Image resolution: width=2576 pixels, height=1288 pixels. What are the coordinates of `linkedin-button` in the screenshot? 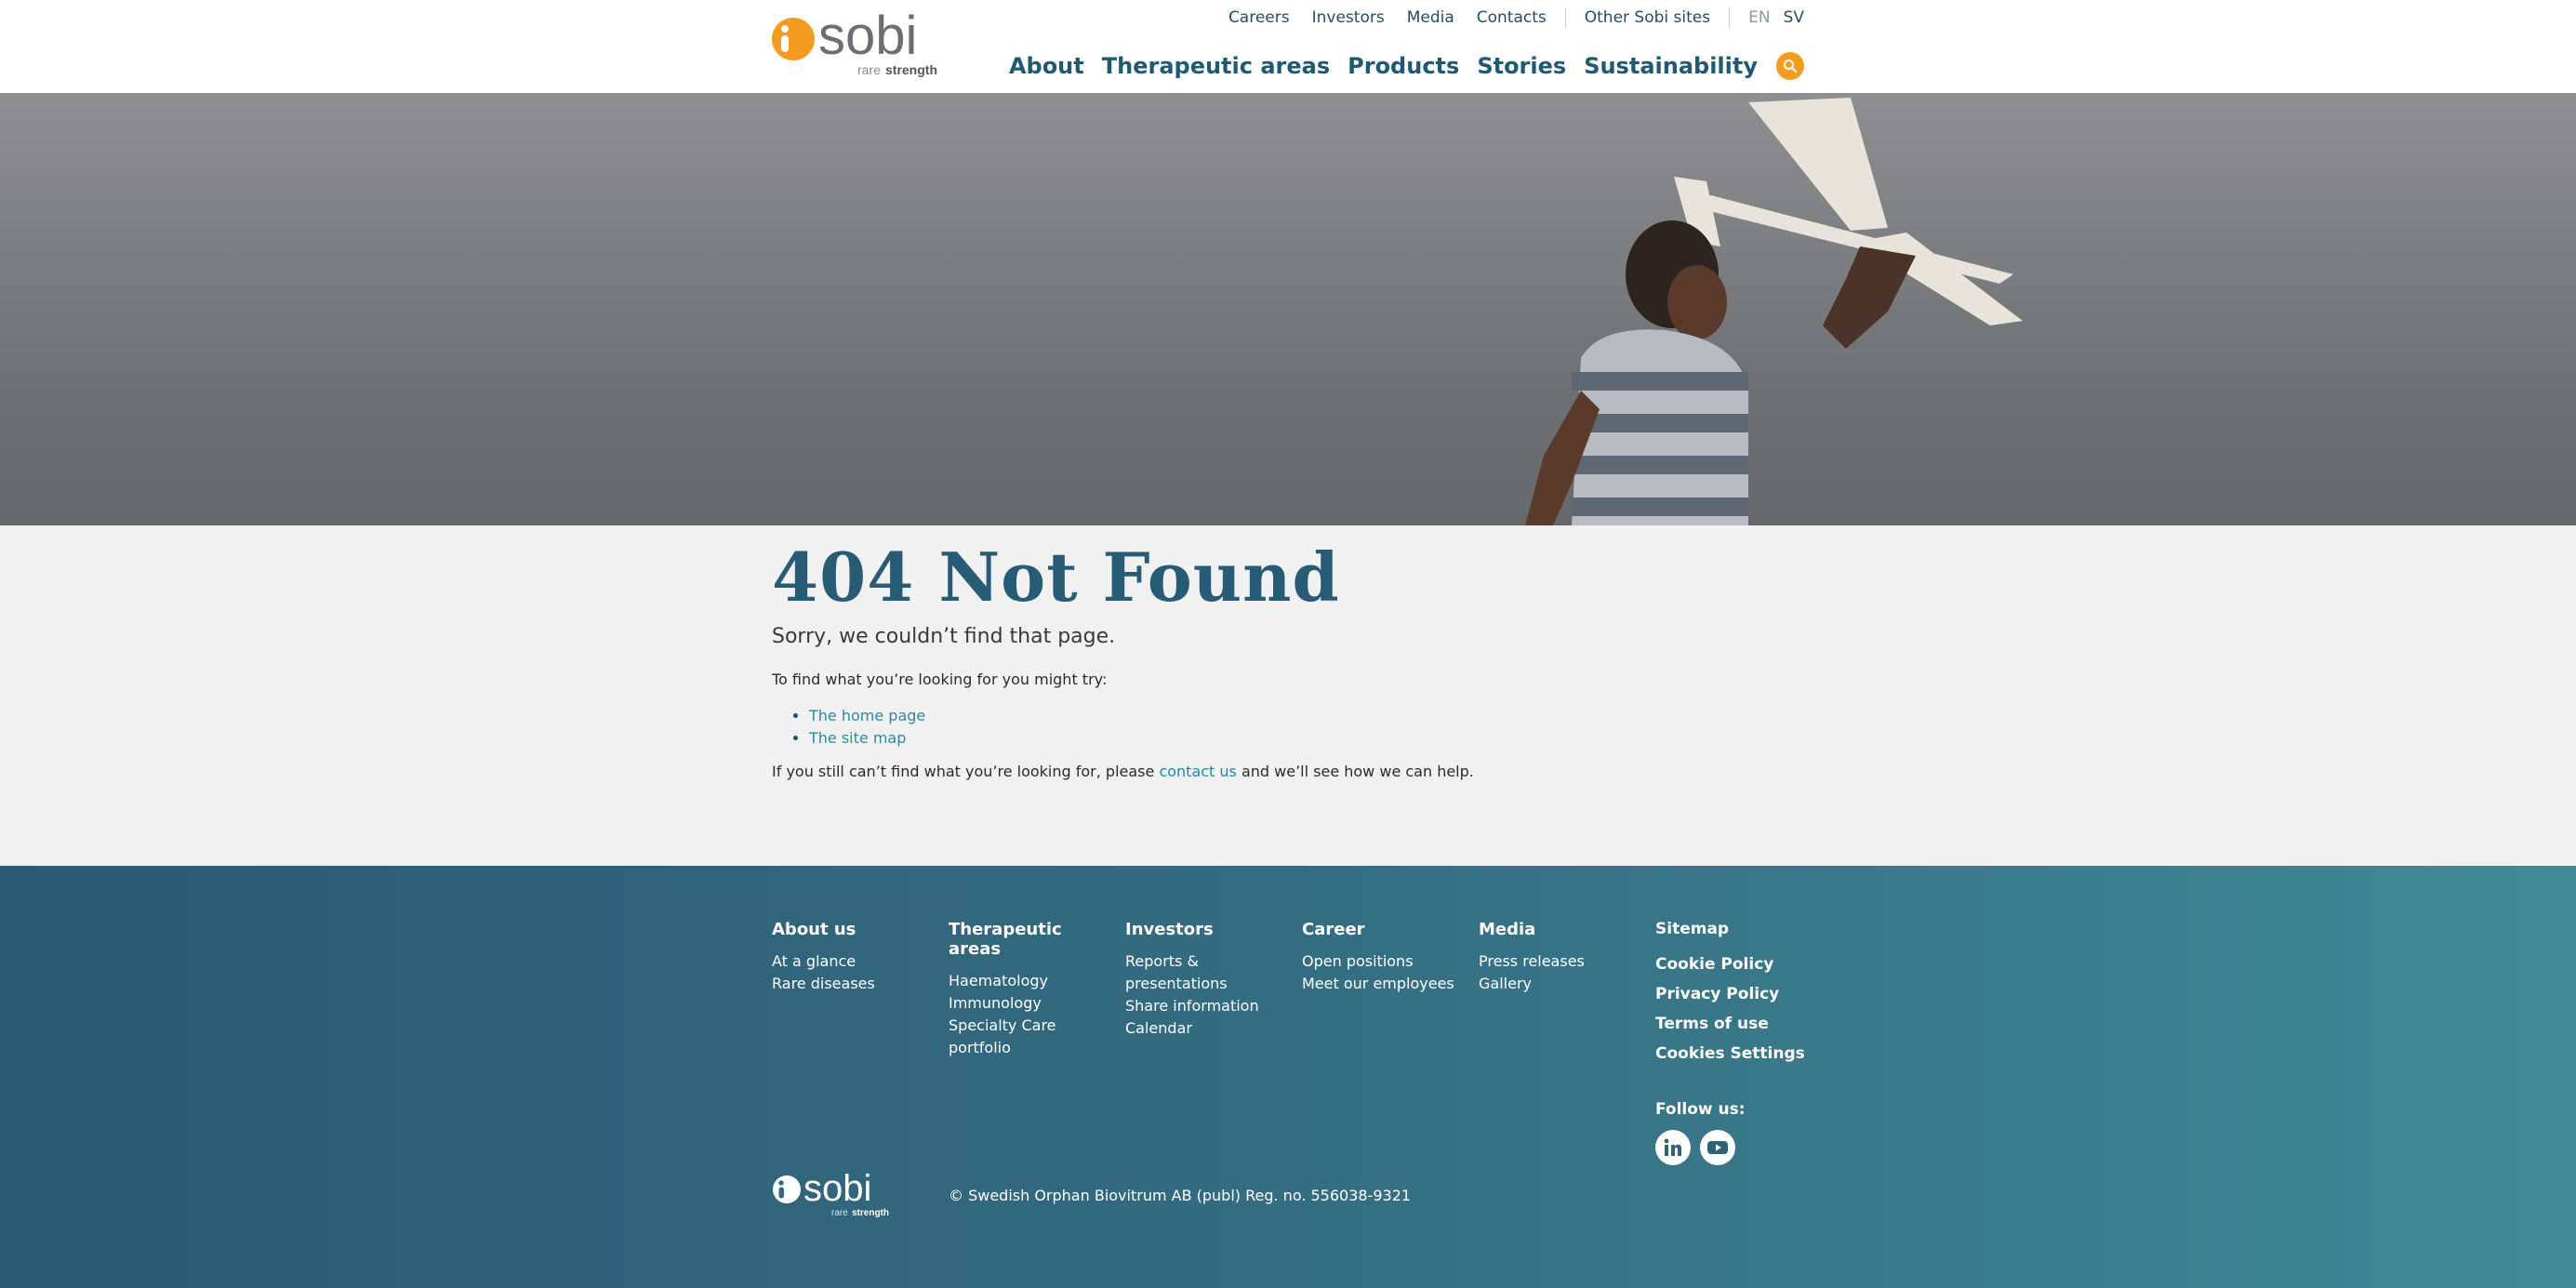 It's located at (1673, 1147).